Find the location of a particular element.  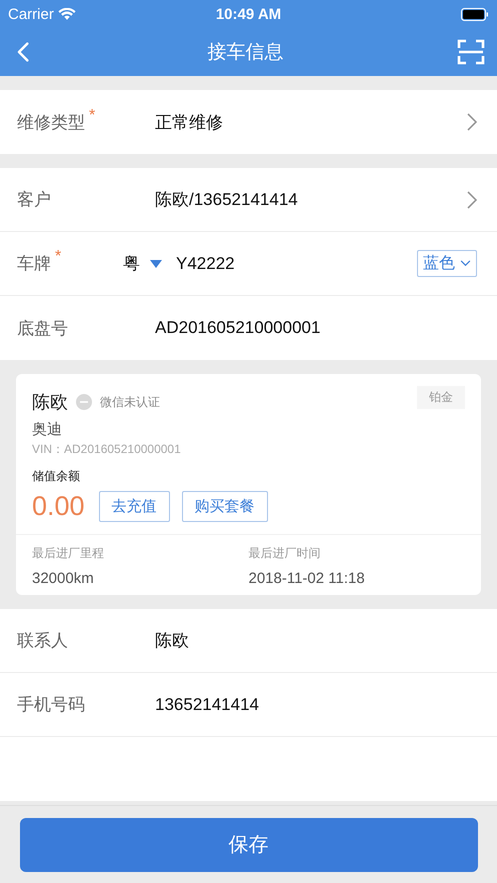

field-value: 正常维修 is located at coordinates (189, 123).